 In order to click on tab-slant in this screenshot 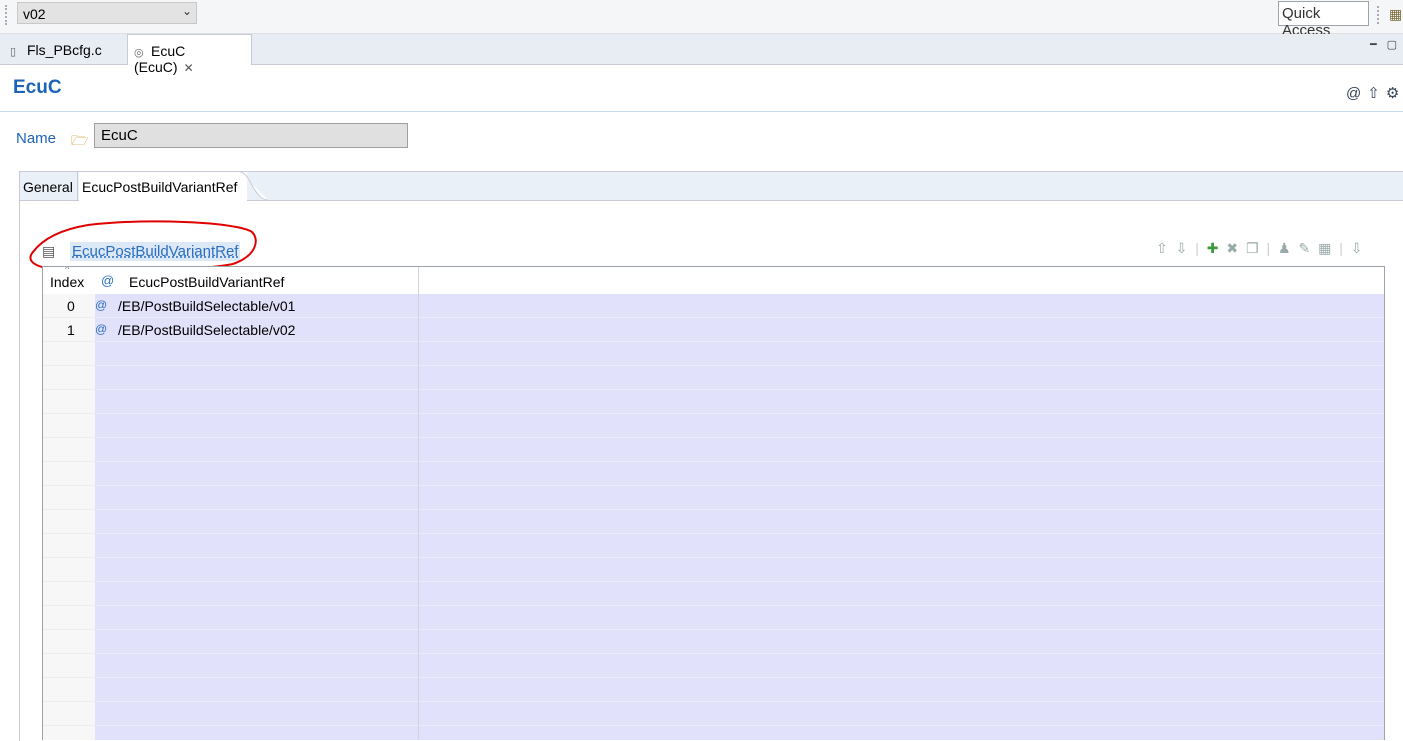, I will do `click(254, 186)`.